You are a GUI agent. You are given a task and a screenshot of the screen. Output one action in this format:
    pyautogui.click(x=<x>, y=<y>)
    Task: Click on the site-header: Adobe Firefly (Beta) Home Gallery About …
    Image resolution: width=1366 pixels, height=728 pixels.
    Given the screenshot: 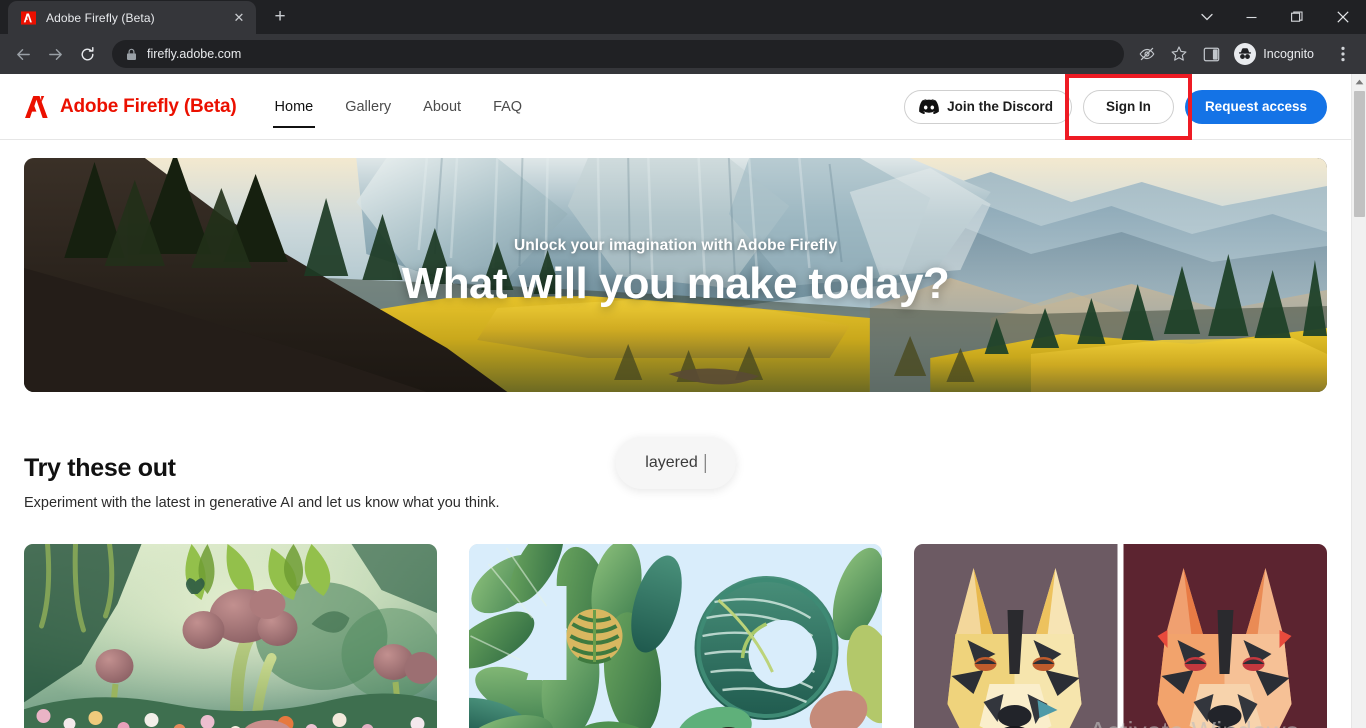 What is the action you would take?
    pyautogui.click(x=675, y=107)
    